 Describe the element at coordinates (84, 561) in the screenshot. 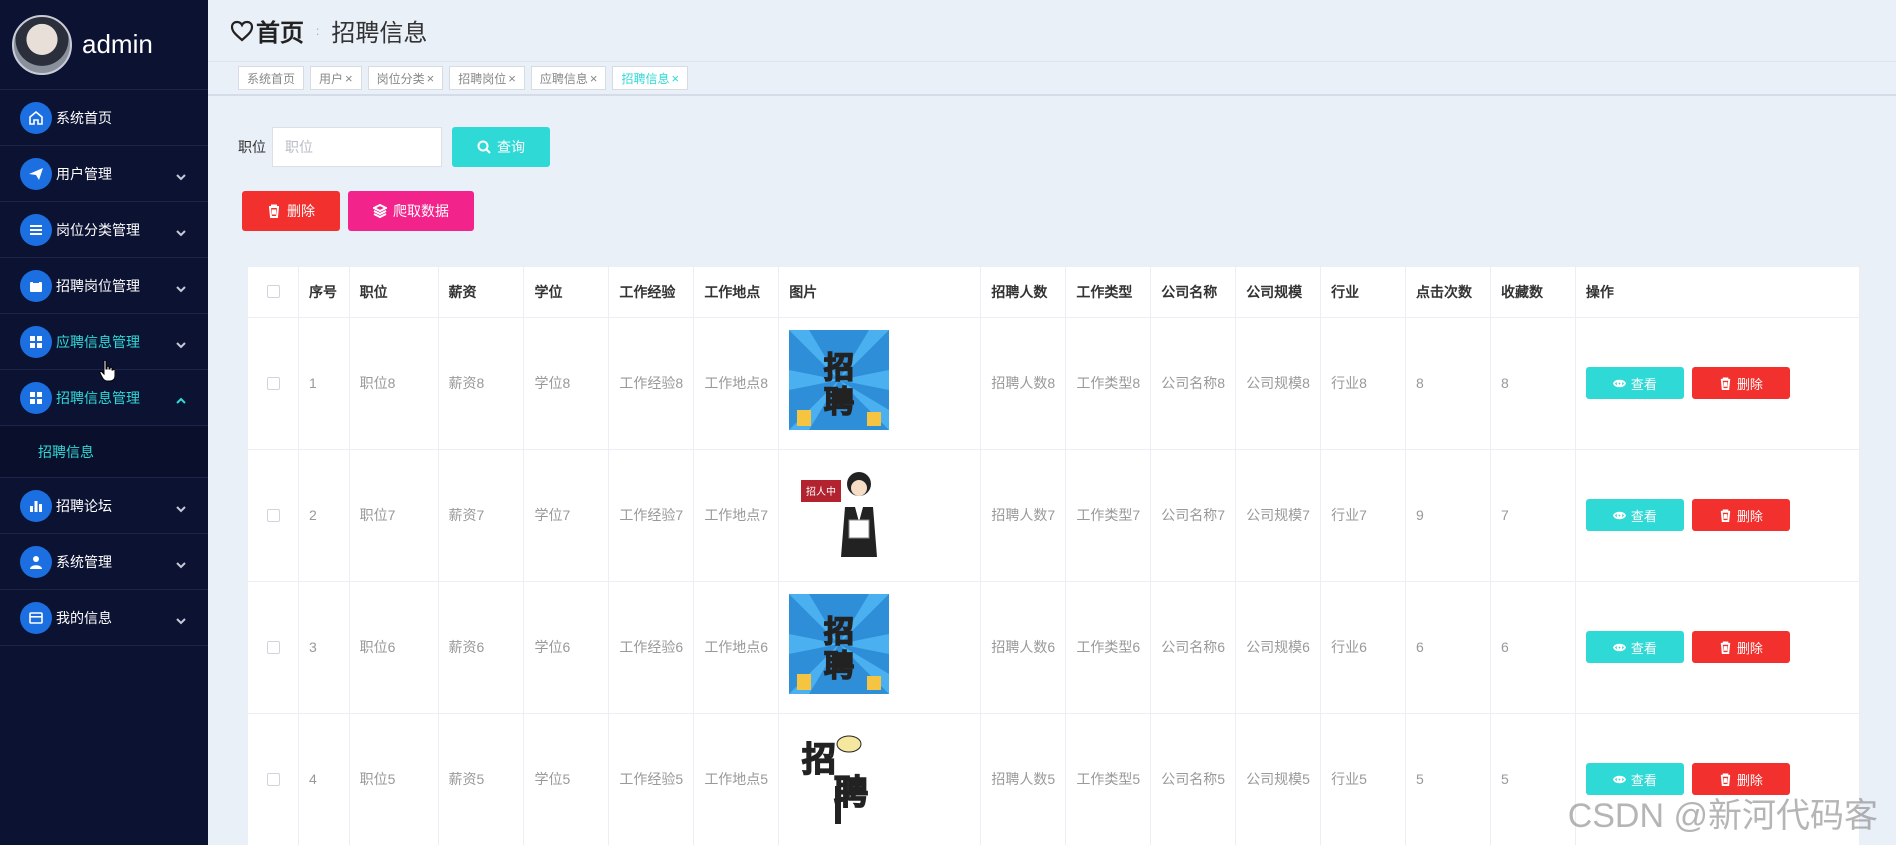

I see `sidebar-item-label: 系统管理` at that location.